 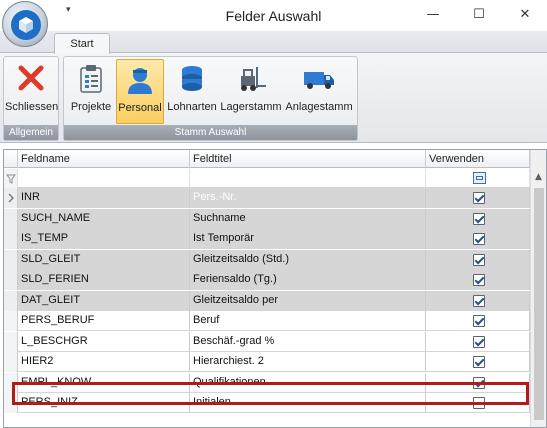 What do you see at coordinates (140, 81) in the screenshot?
I see `person-icon` at bounding box center [140, 81].